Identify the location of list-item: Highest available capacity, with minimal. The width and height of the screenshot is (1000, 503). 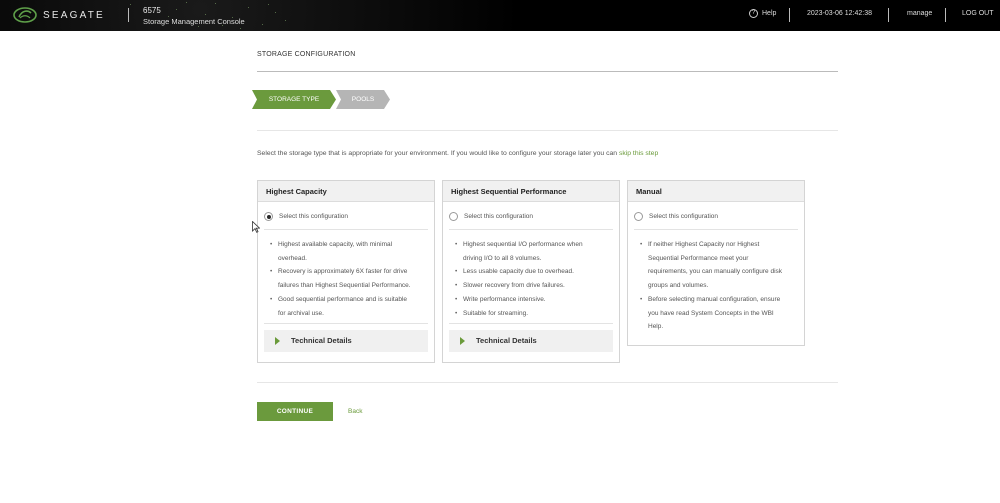
(348, 245).